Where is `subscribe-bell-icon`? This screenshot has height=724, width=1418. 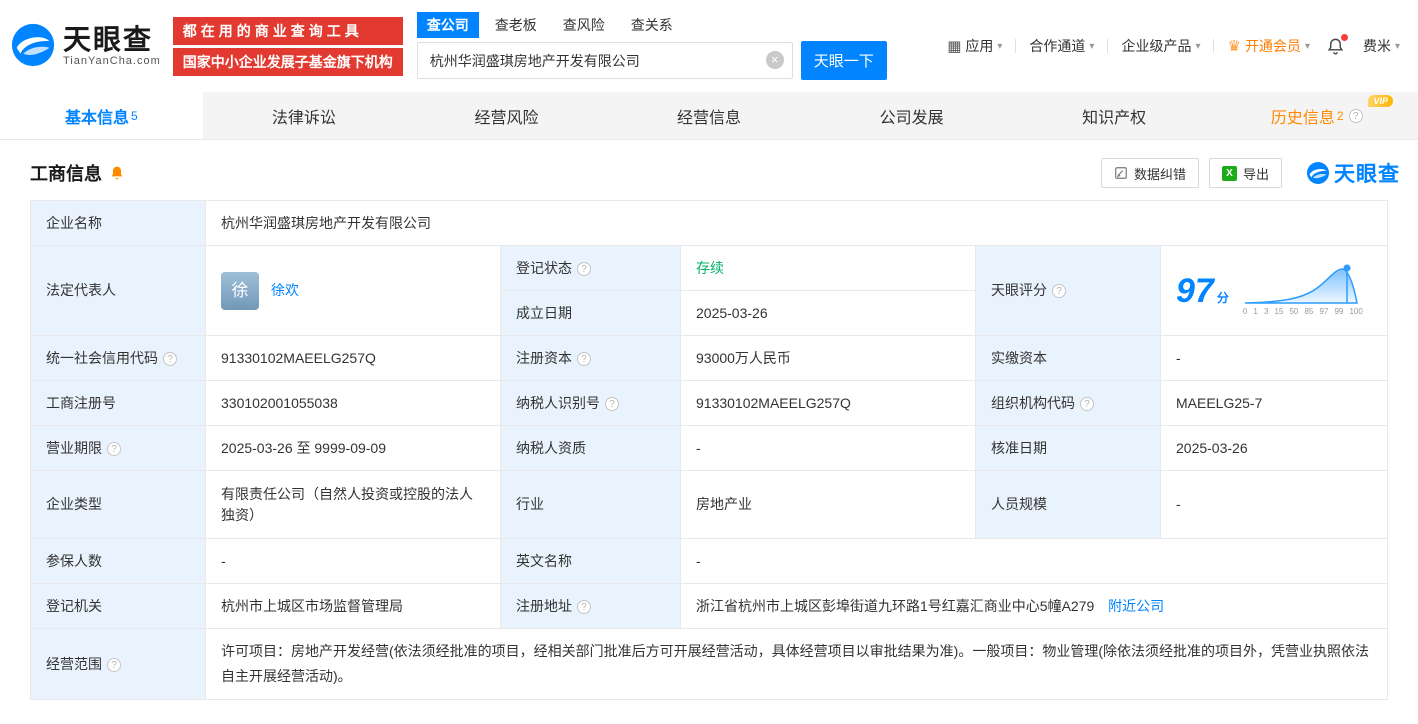 subscribe-bell-icon is located at coordinates (117, 173).